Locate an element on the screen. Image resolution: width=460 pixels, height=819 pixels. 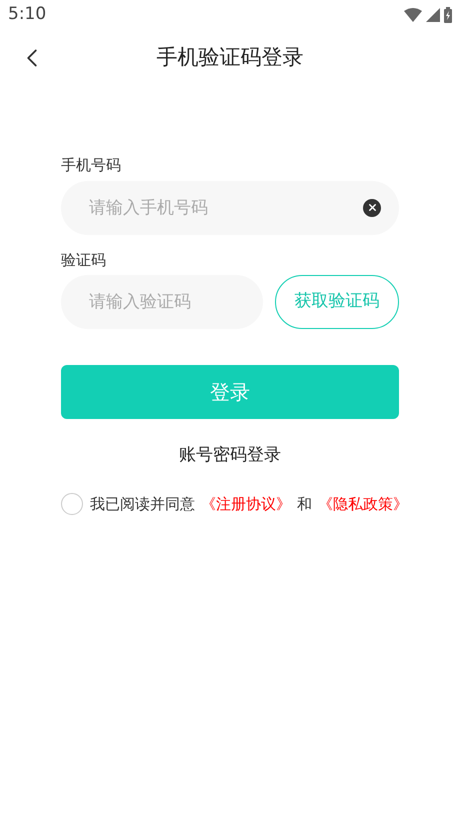
get-code-button: 获取验证码 is located at coordinates (337, 302).